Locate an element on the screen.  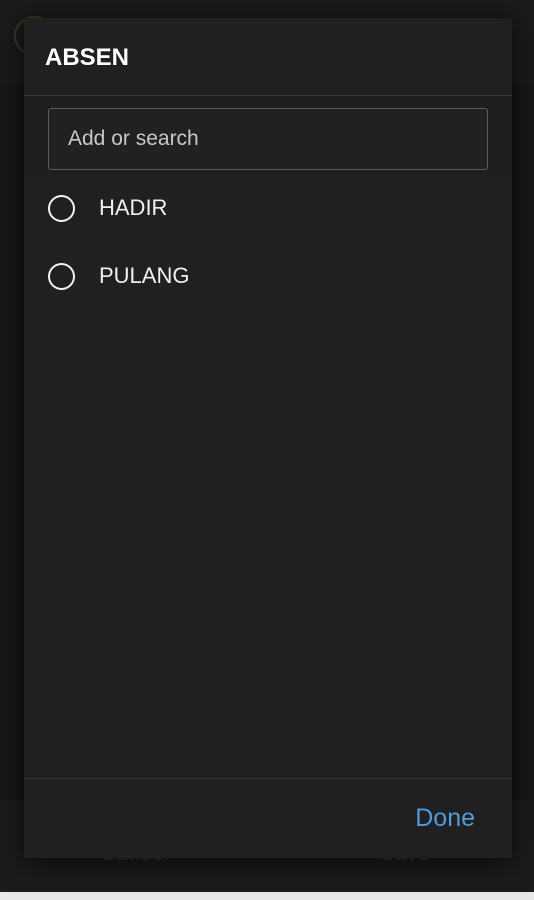
dialog-footer: Done is located at coordinates (268, 818).